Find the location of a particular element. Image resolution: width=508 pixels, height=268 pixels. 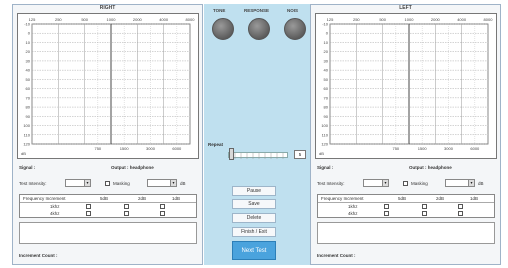

tone-label: TONE is located at coordinates (219, 10).